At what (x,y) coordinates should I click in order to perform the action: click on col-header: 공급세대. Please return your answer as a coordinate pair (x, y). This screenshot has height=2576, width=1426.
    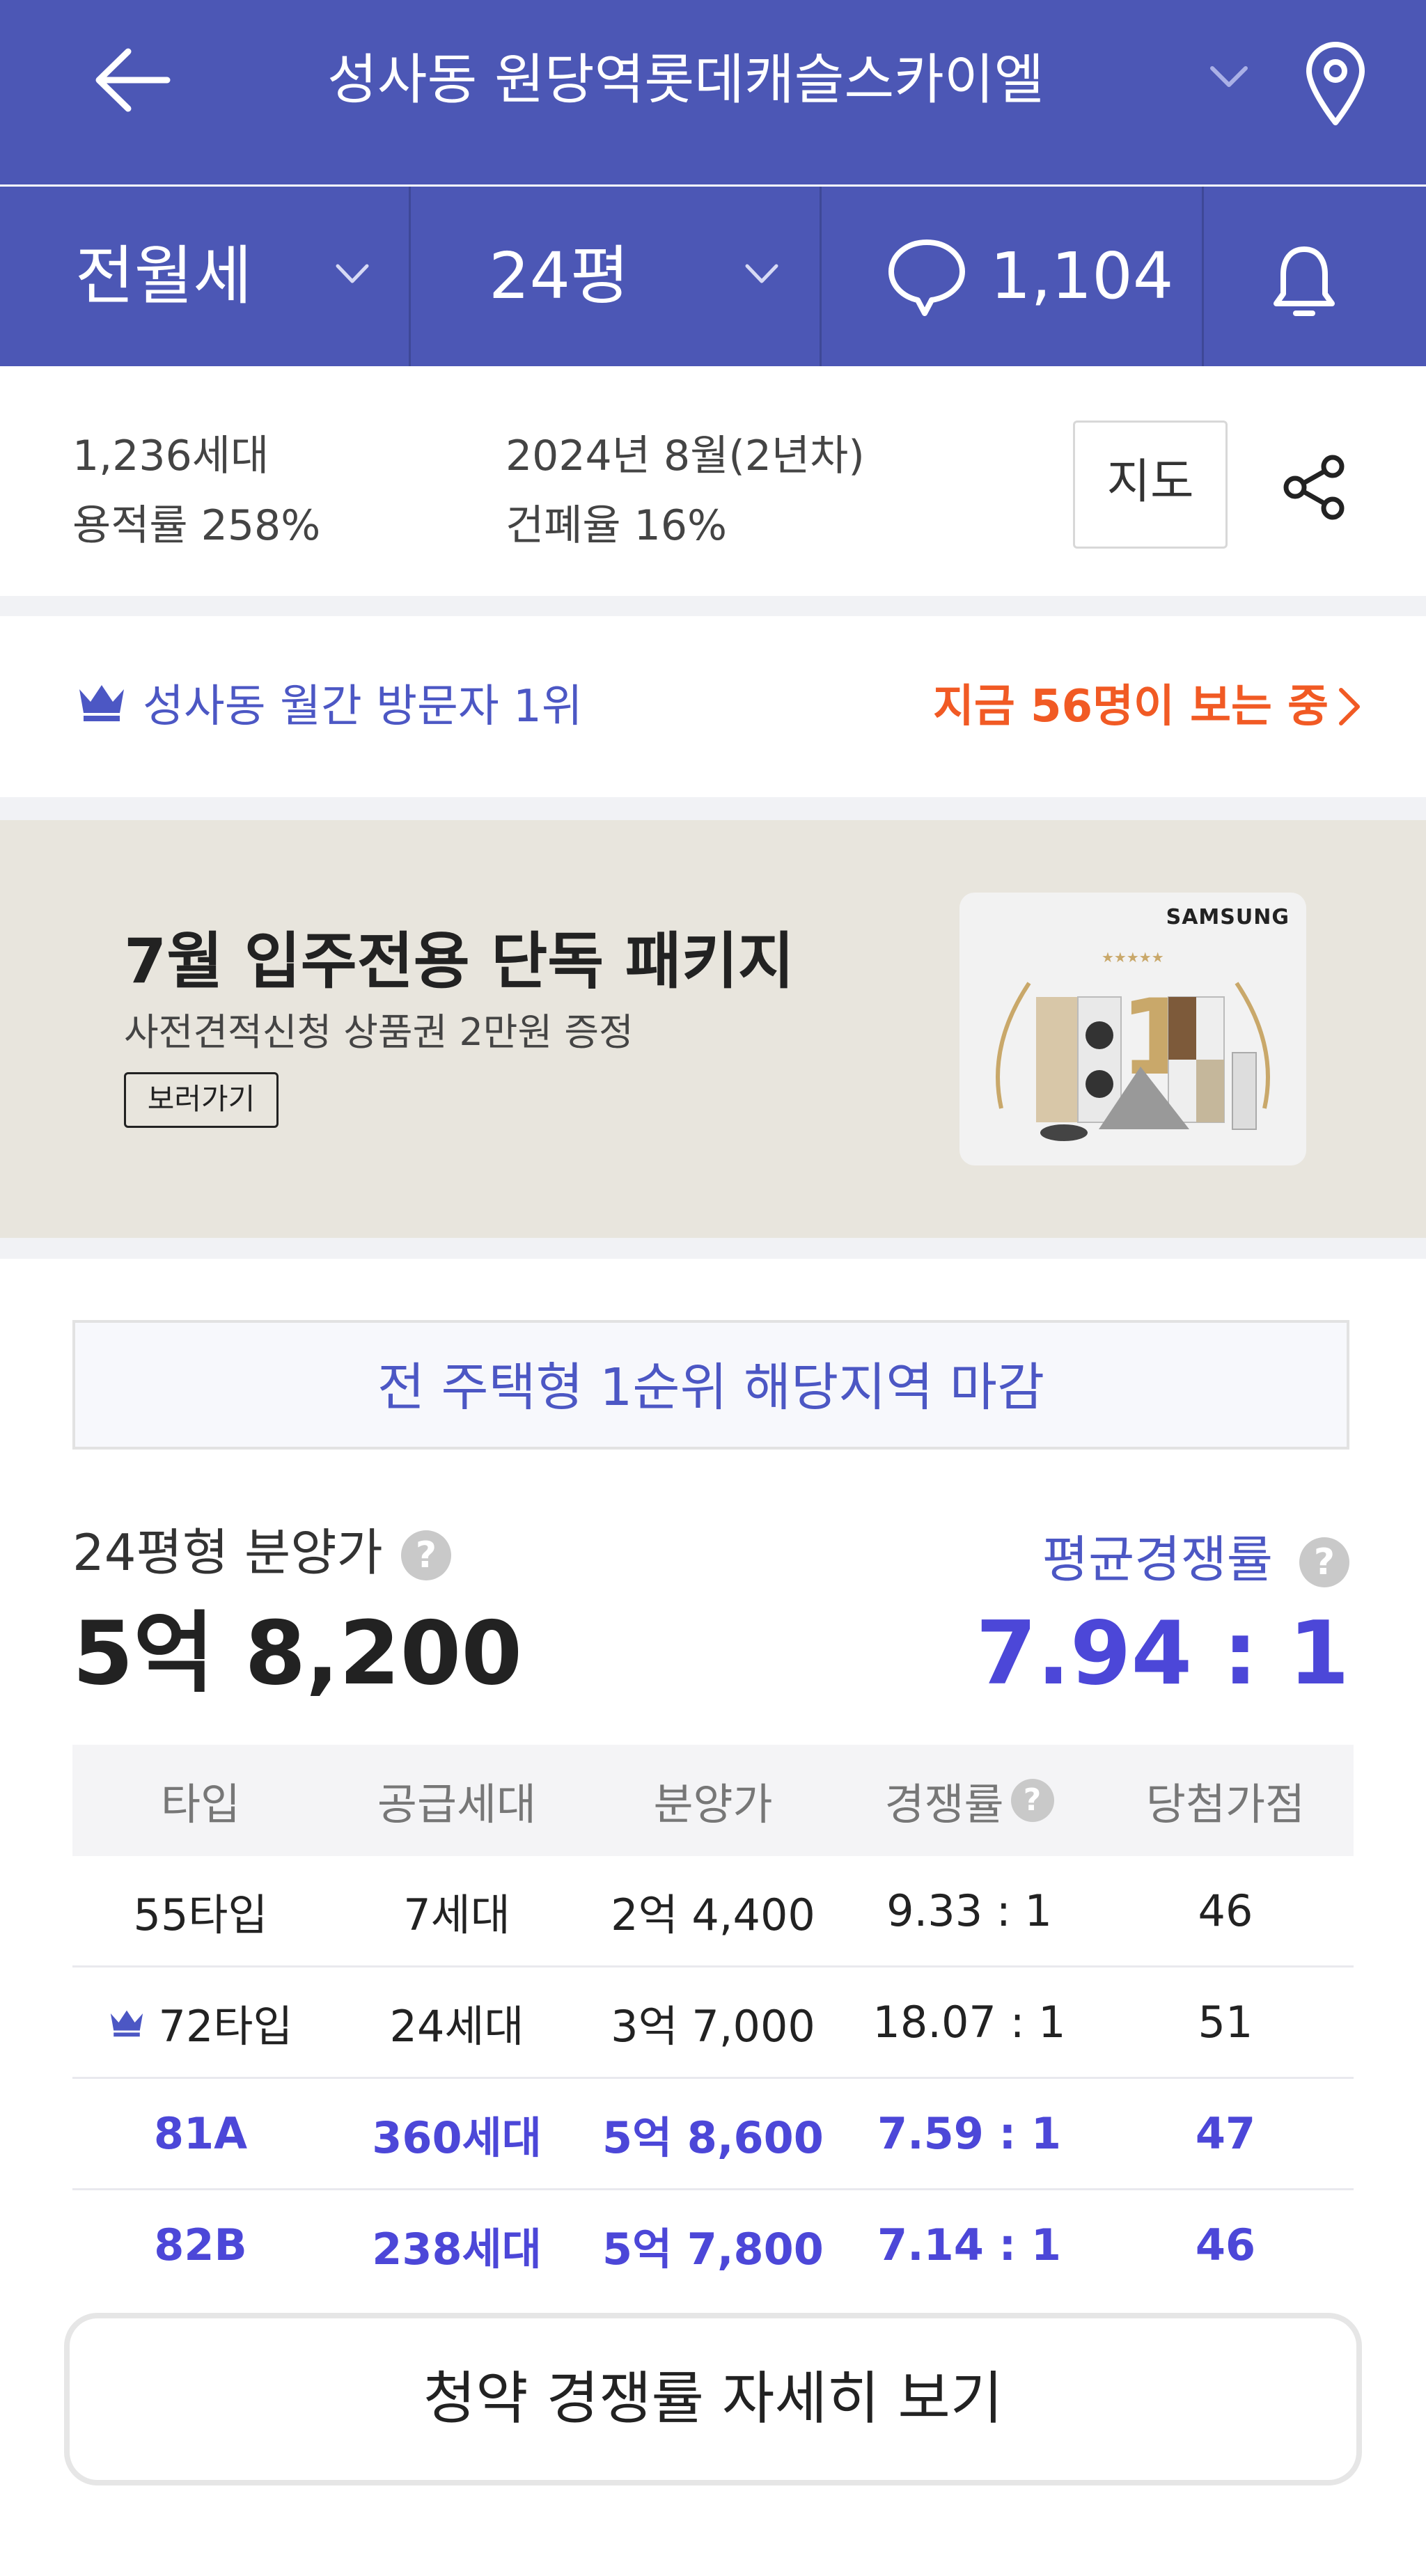
    Looking at the image, I should click on (457, 1804).